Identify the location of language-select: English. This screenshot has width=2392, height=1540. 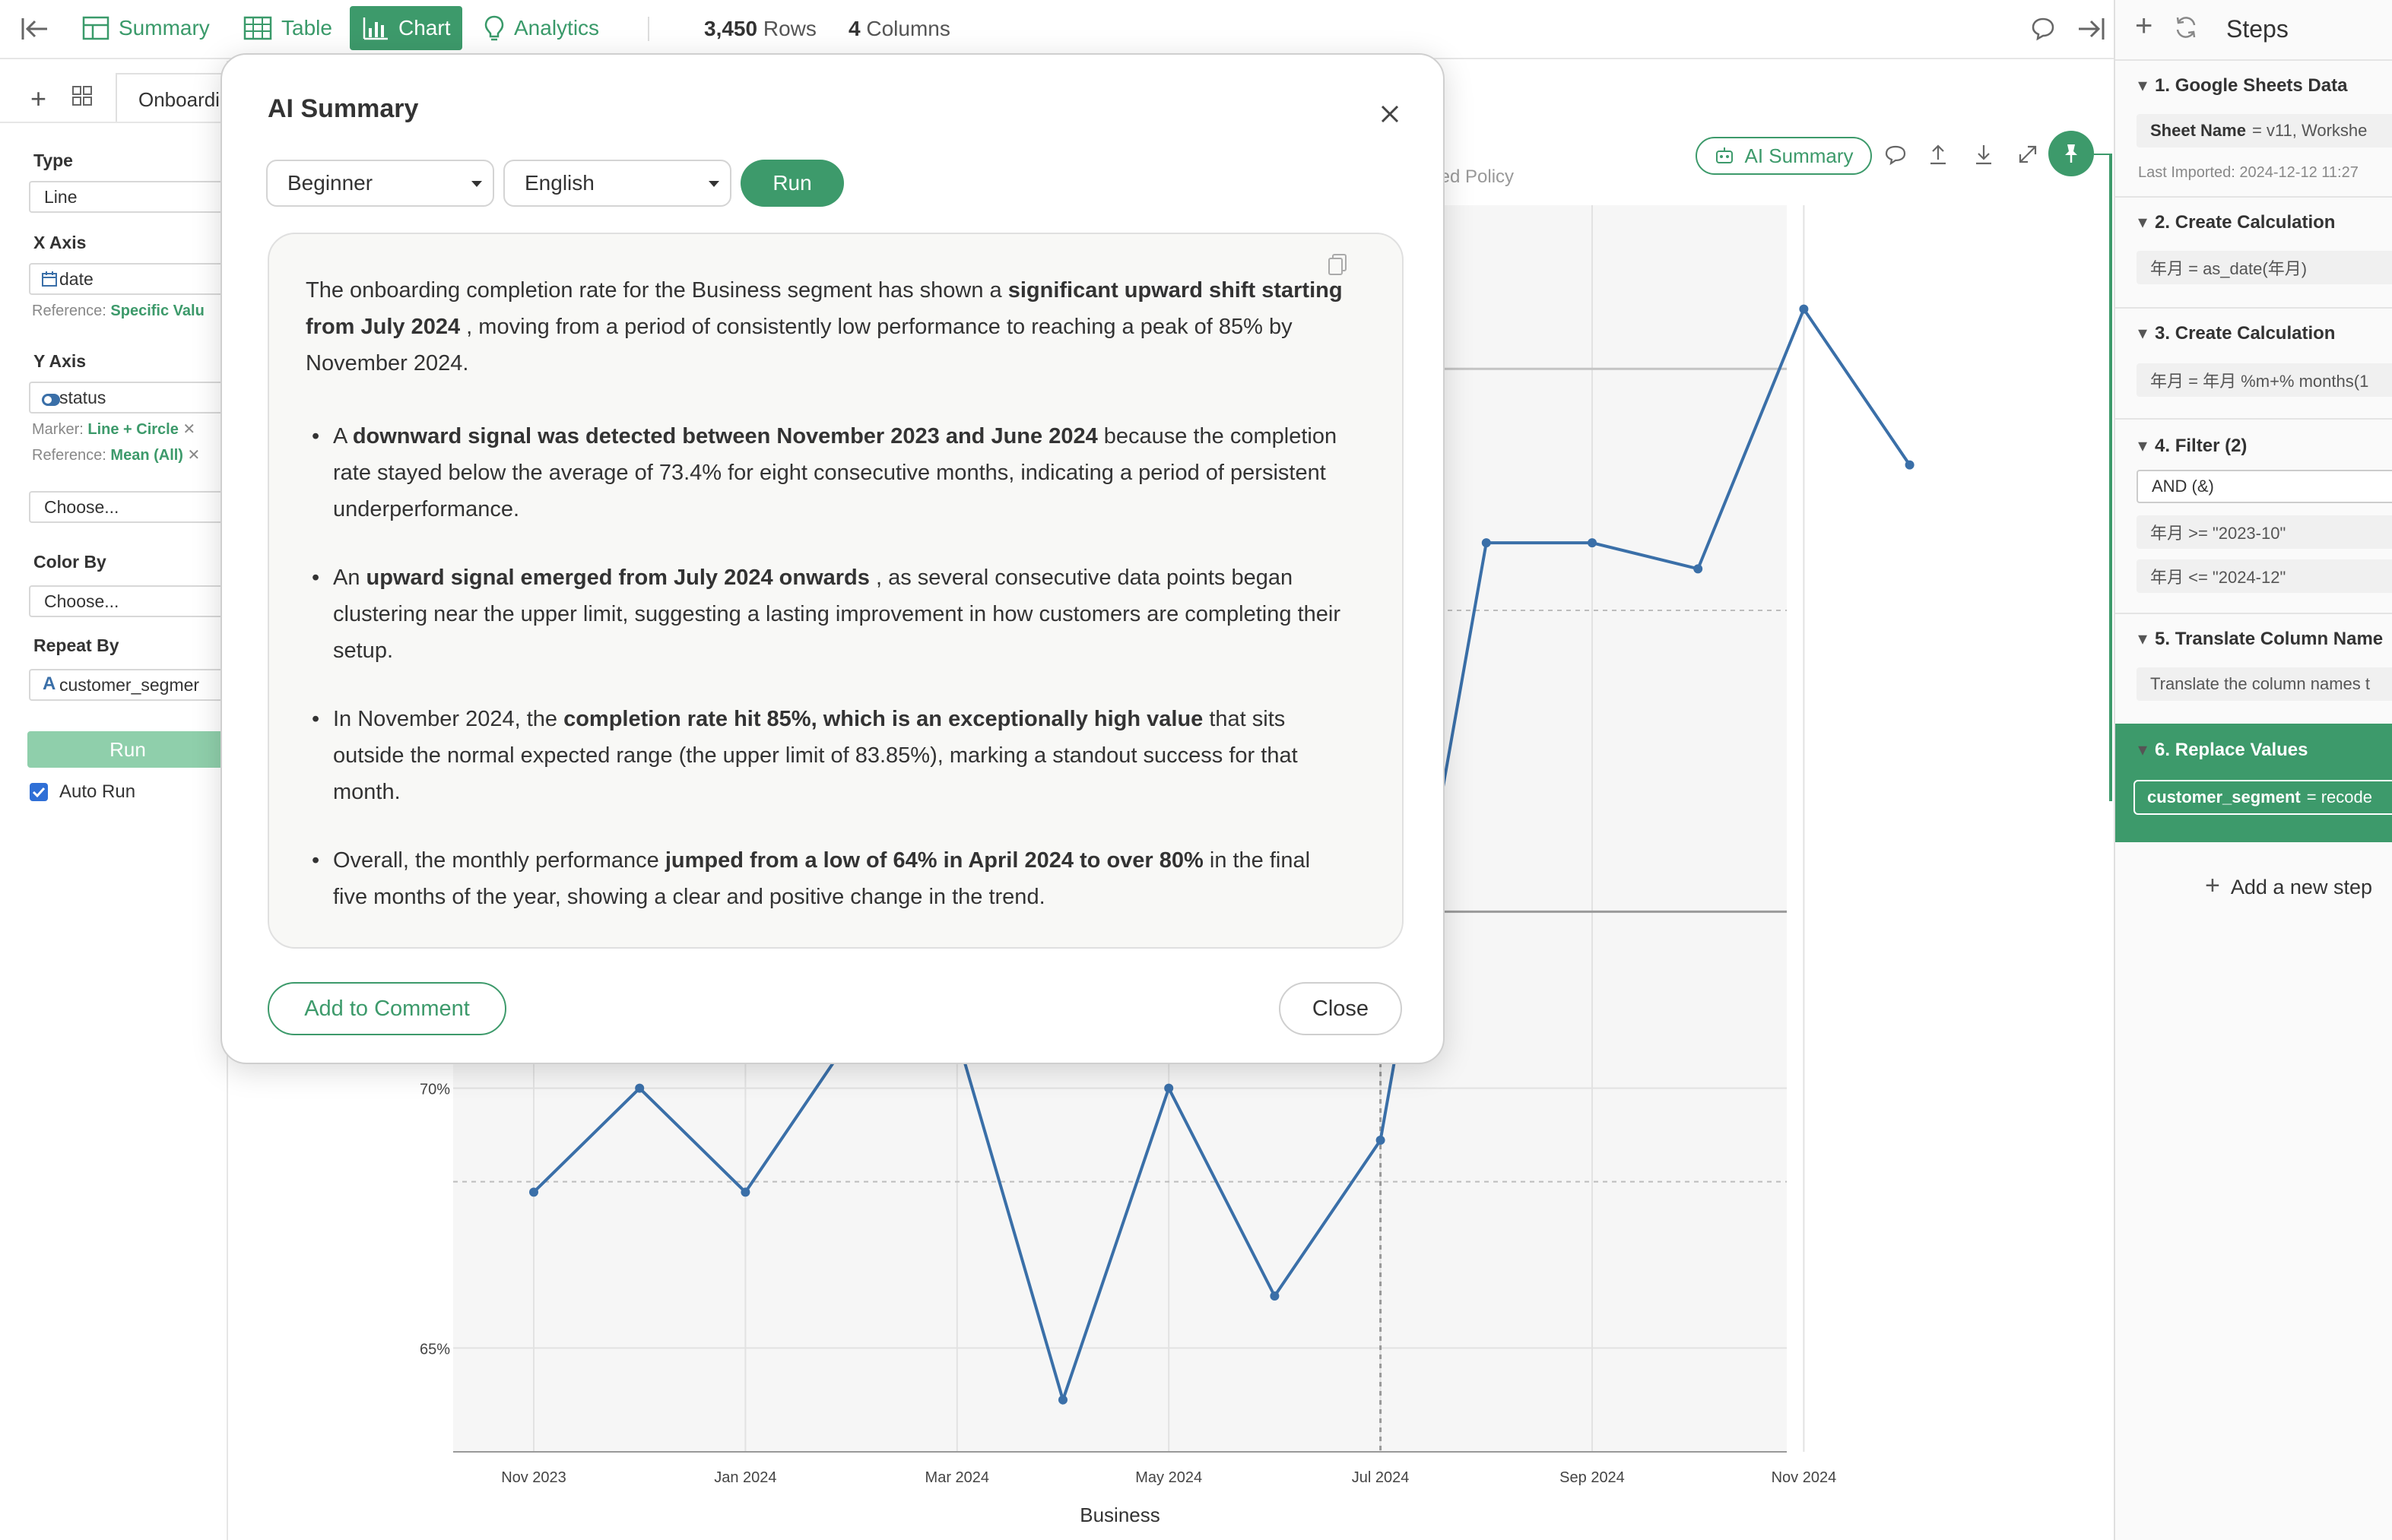
(617, 183).